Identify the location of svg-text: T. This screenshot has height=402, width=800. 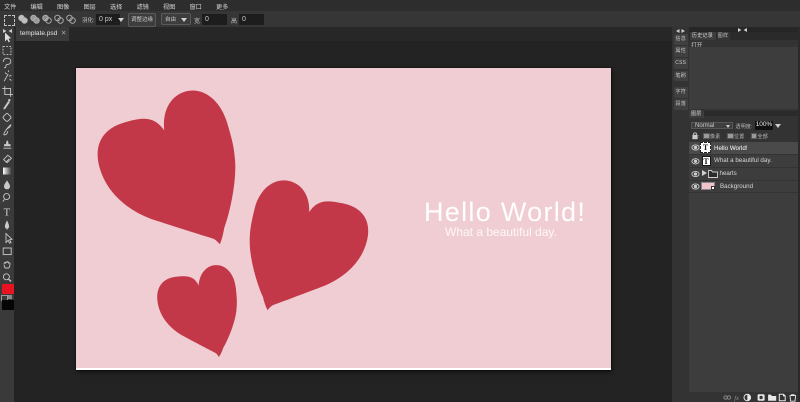
(7, 212).